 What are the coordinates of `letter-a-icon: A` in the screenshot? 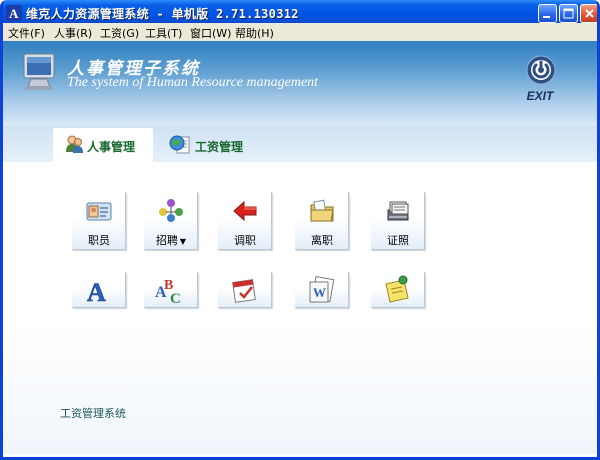 It's located at (97, 291).